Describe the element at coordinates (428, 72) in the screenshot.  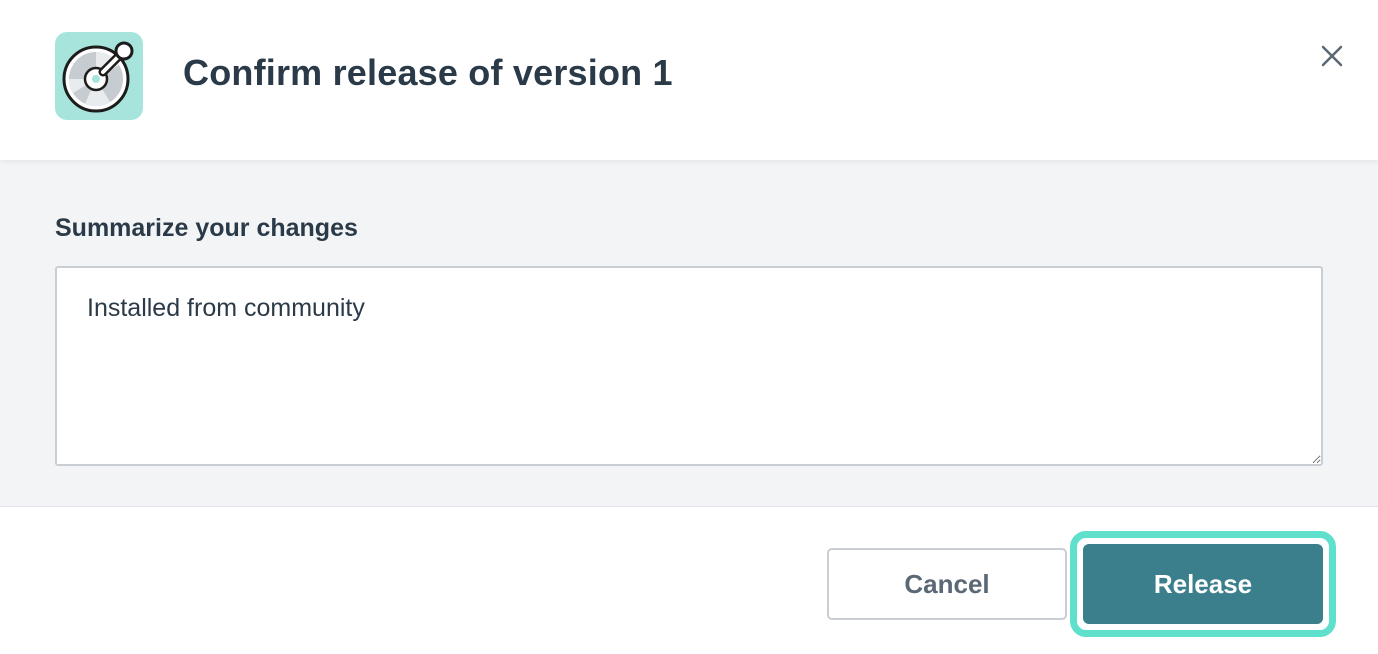
I see `dialog-title: Confirm release of version 1` at that location.